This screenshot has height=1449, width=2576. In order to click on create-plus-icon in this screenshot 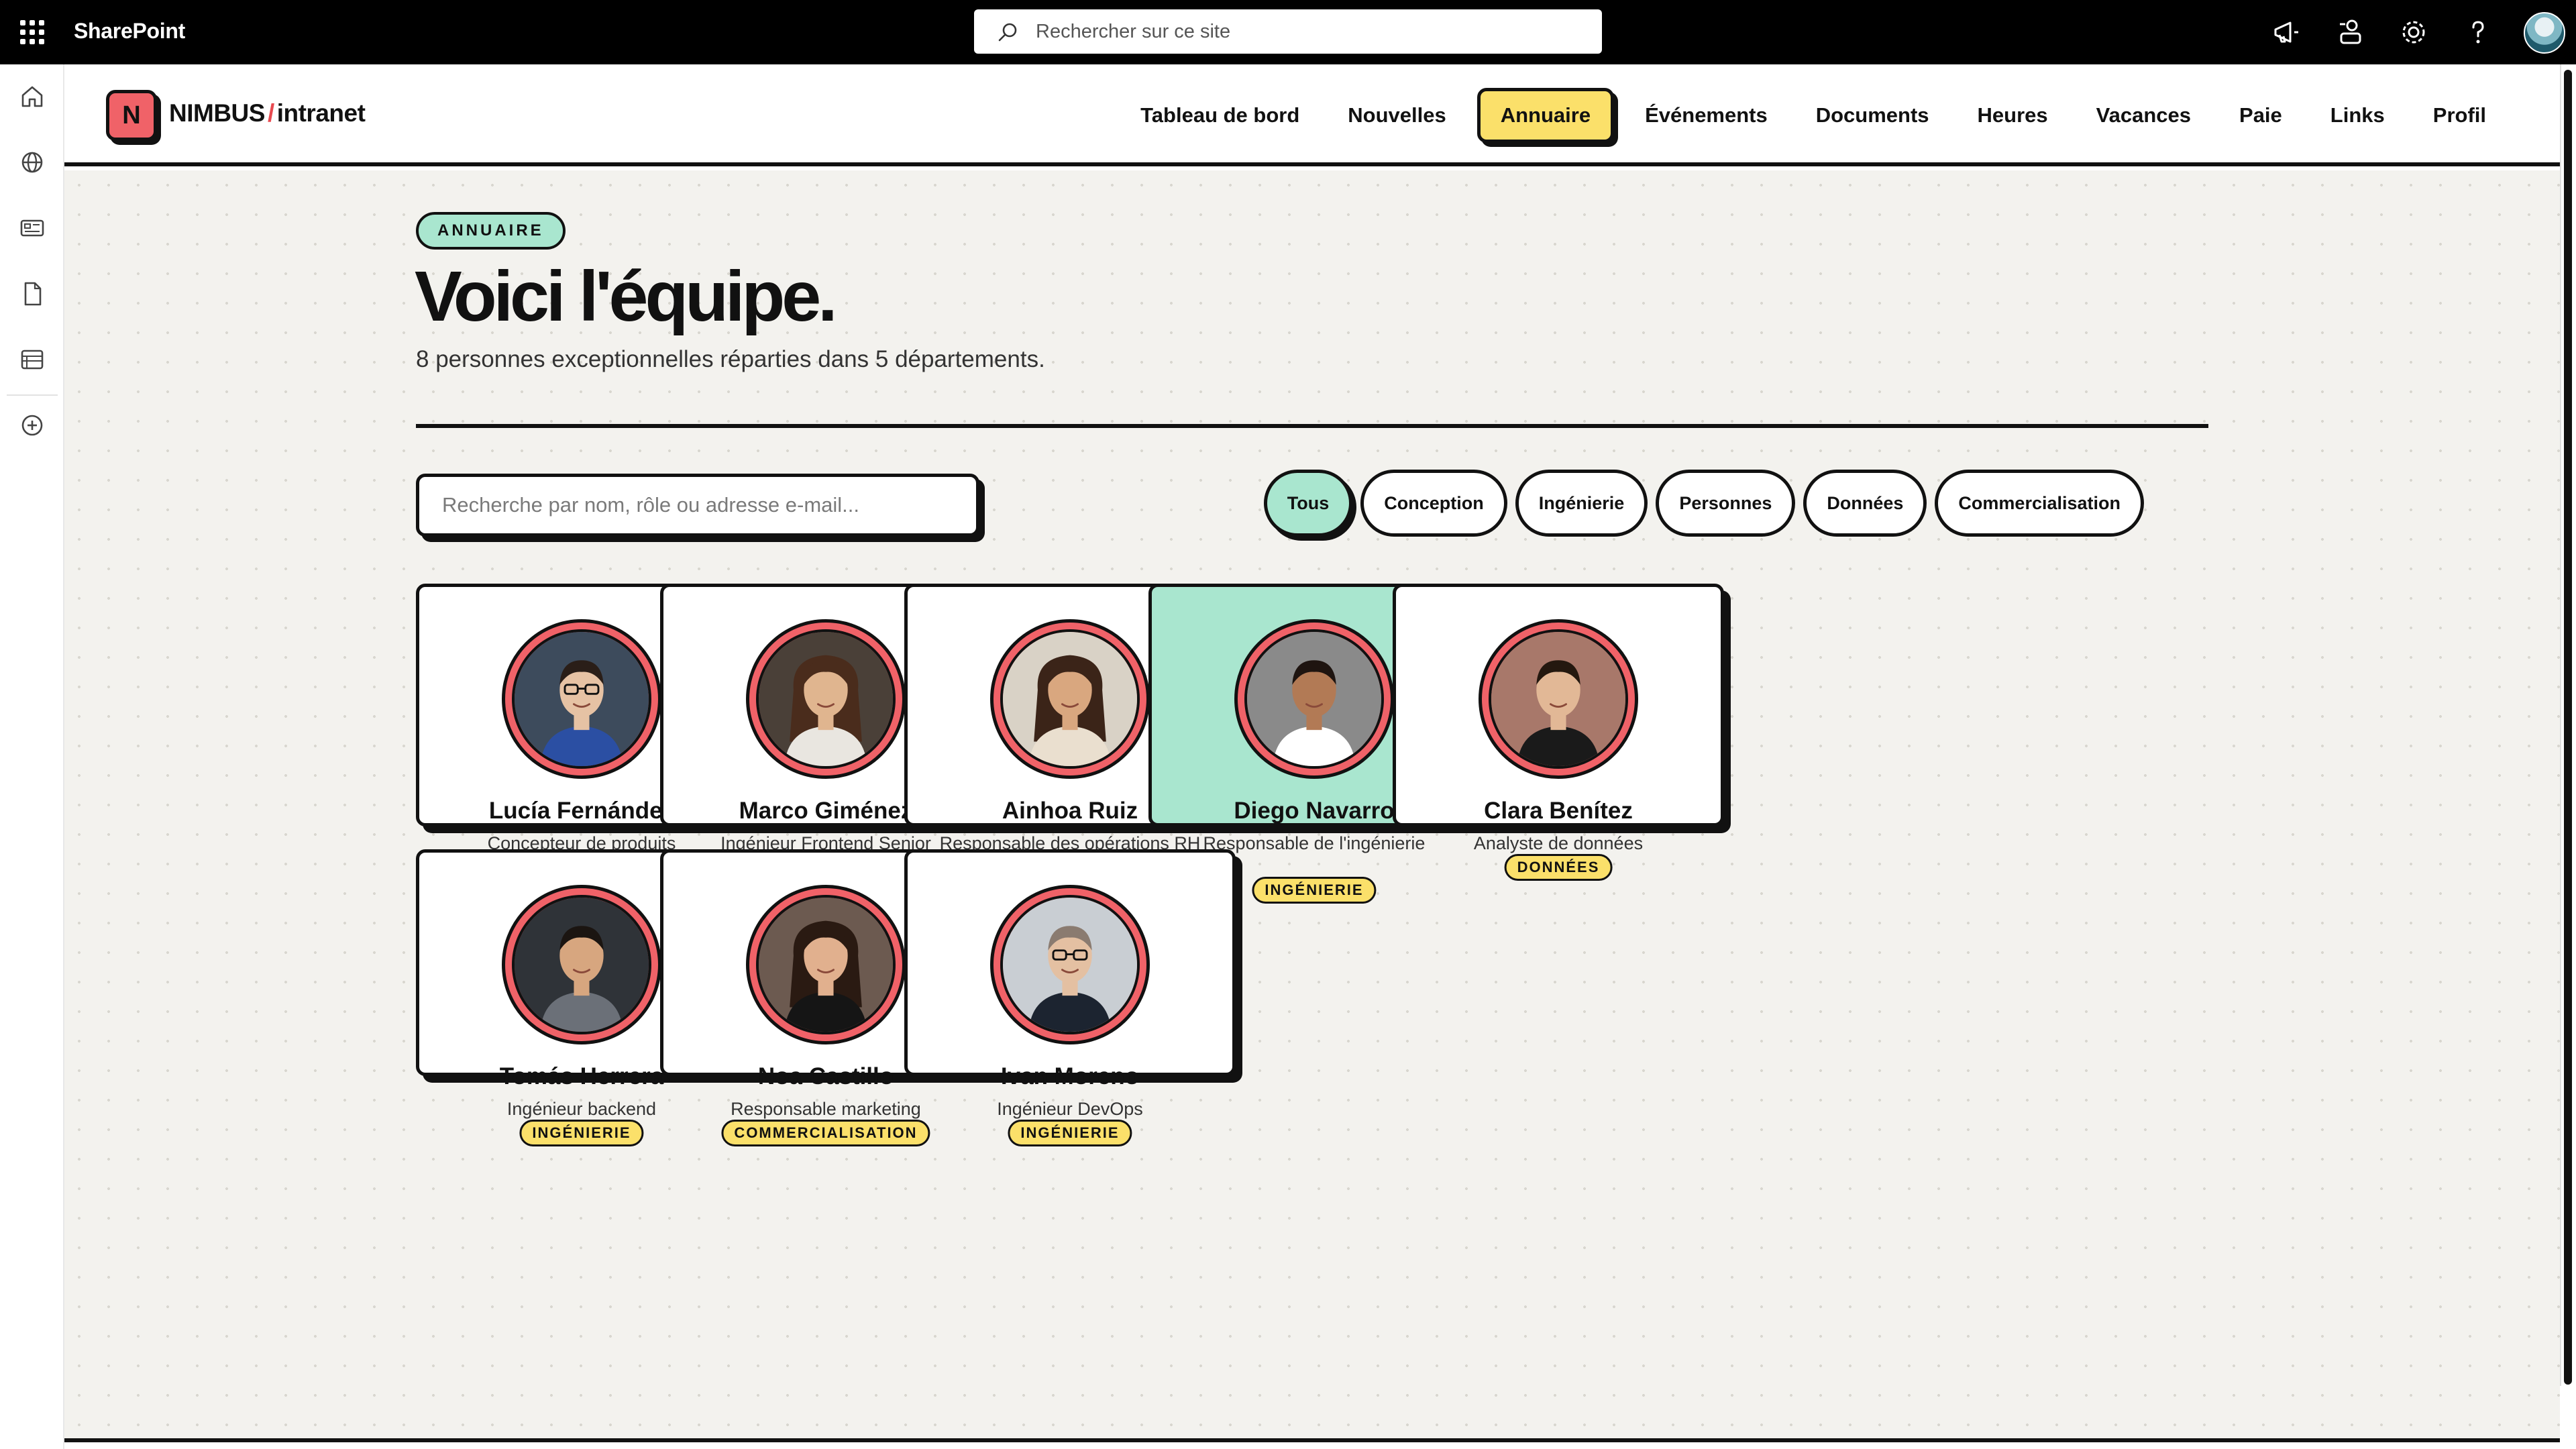, I will do `click(32, 425)`.